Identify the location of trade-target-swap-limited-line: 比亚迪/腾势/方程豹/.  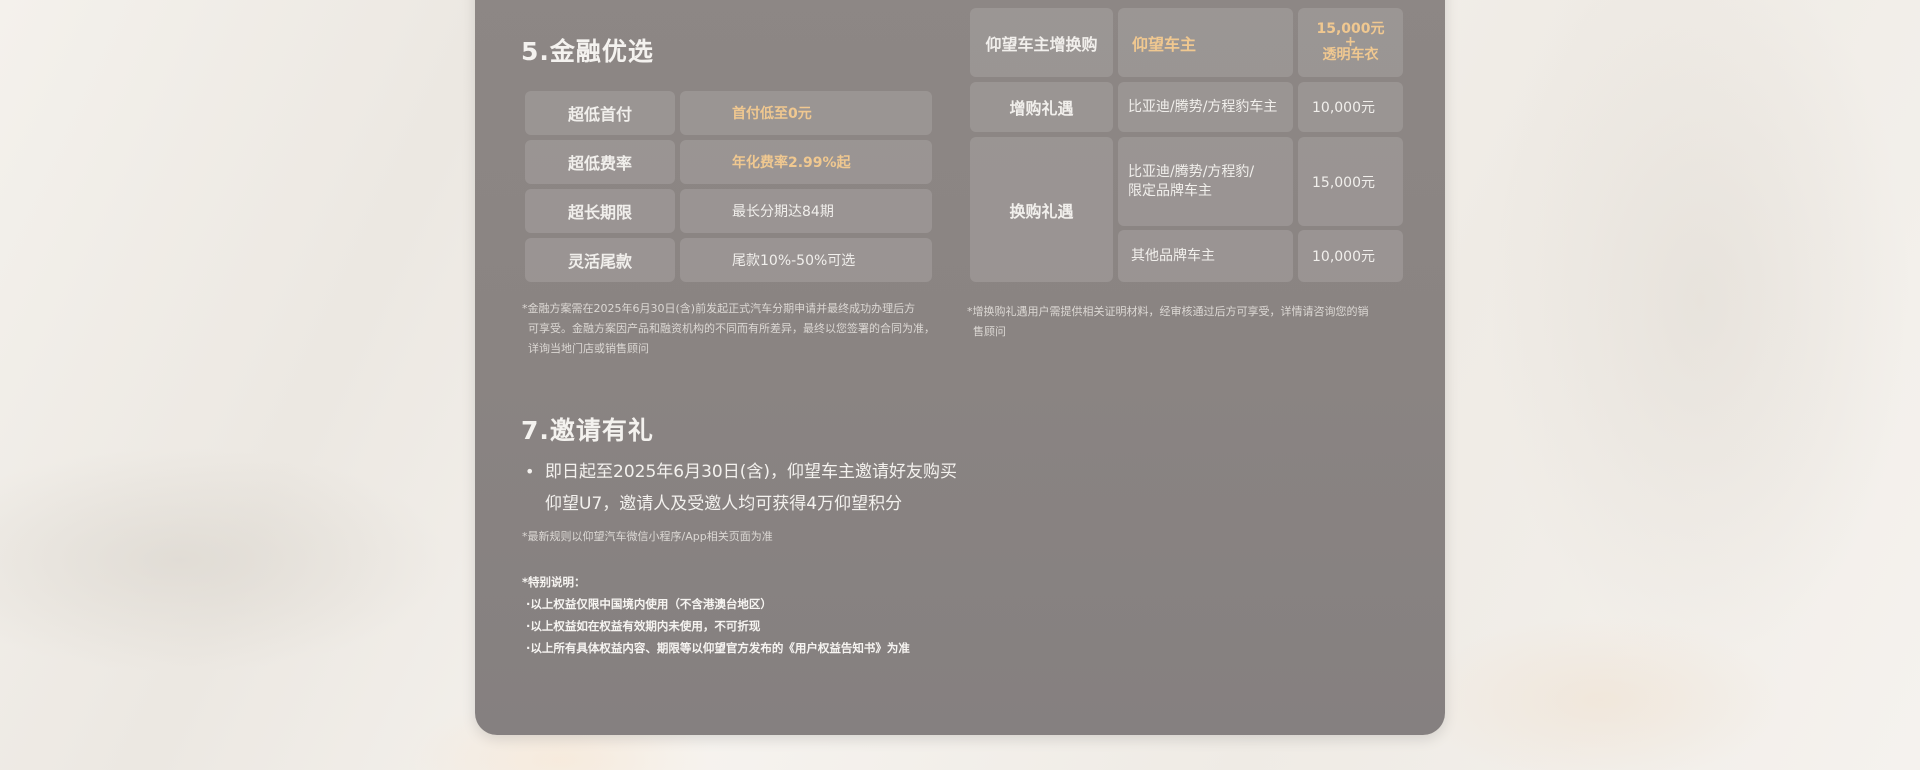
(1191, 171).